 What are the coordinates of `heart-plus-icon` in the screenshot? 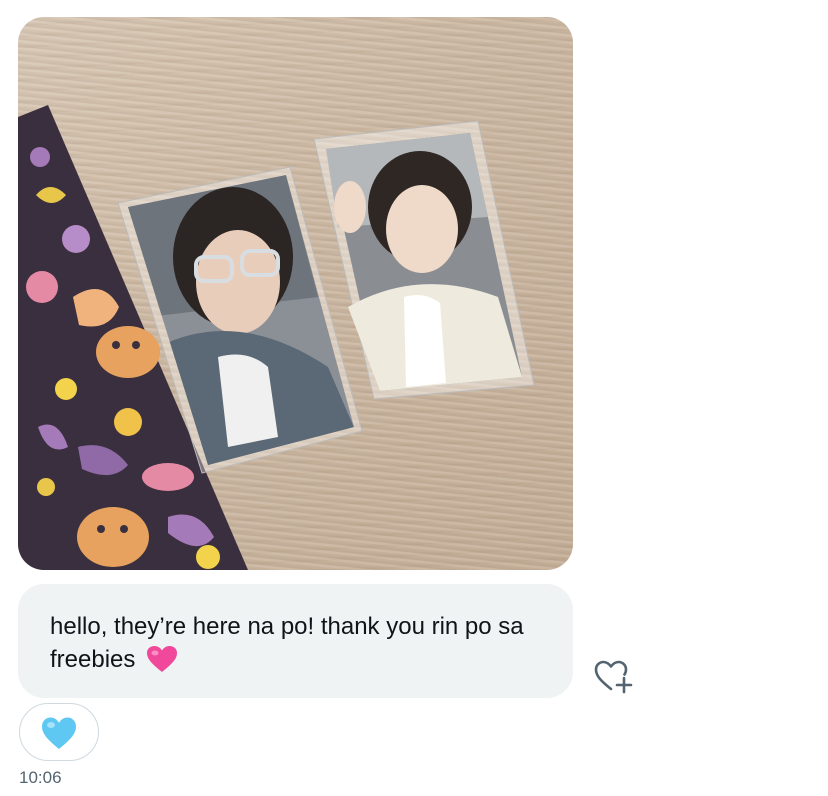 It's located at (613, 677).